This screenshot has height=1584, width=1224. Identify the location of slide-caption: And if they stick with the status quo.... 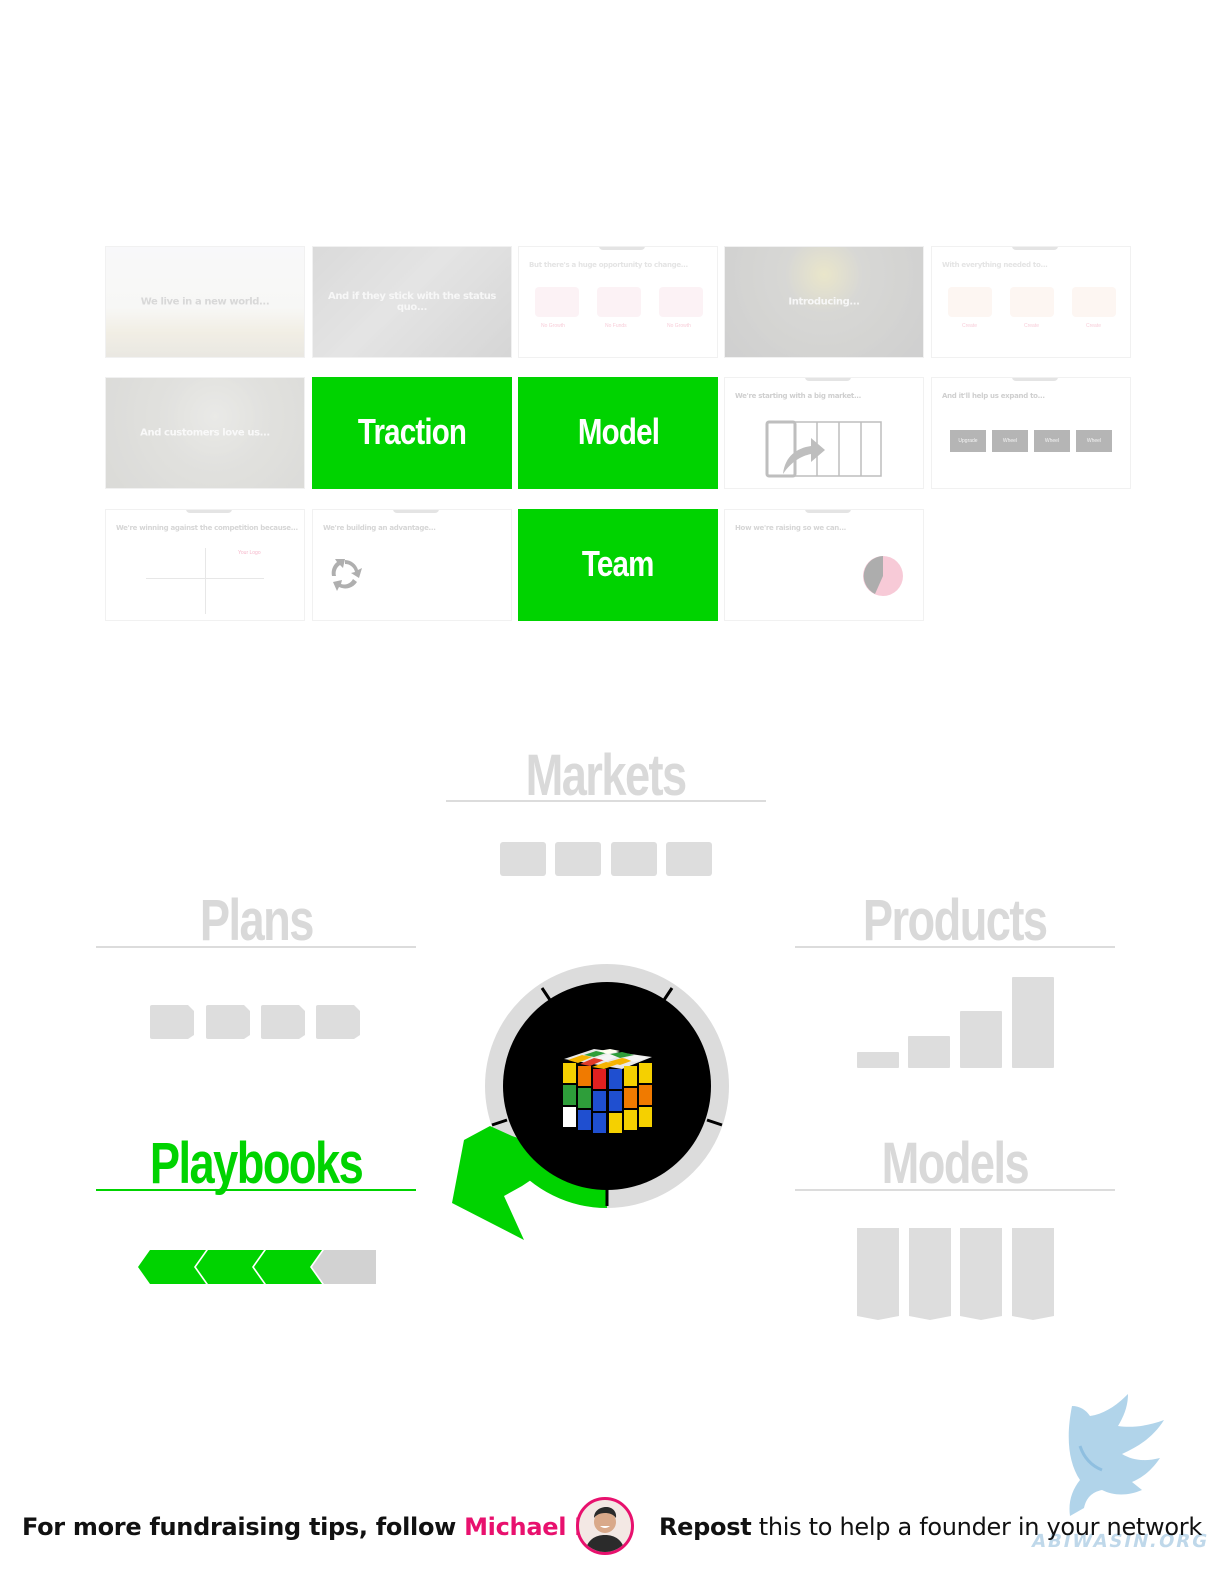
(411, 302).